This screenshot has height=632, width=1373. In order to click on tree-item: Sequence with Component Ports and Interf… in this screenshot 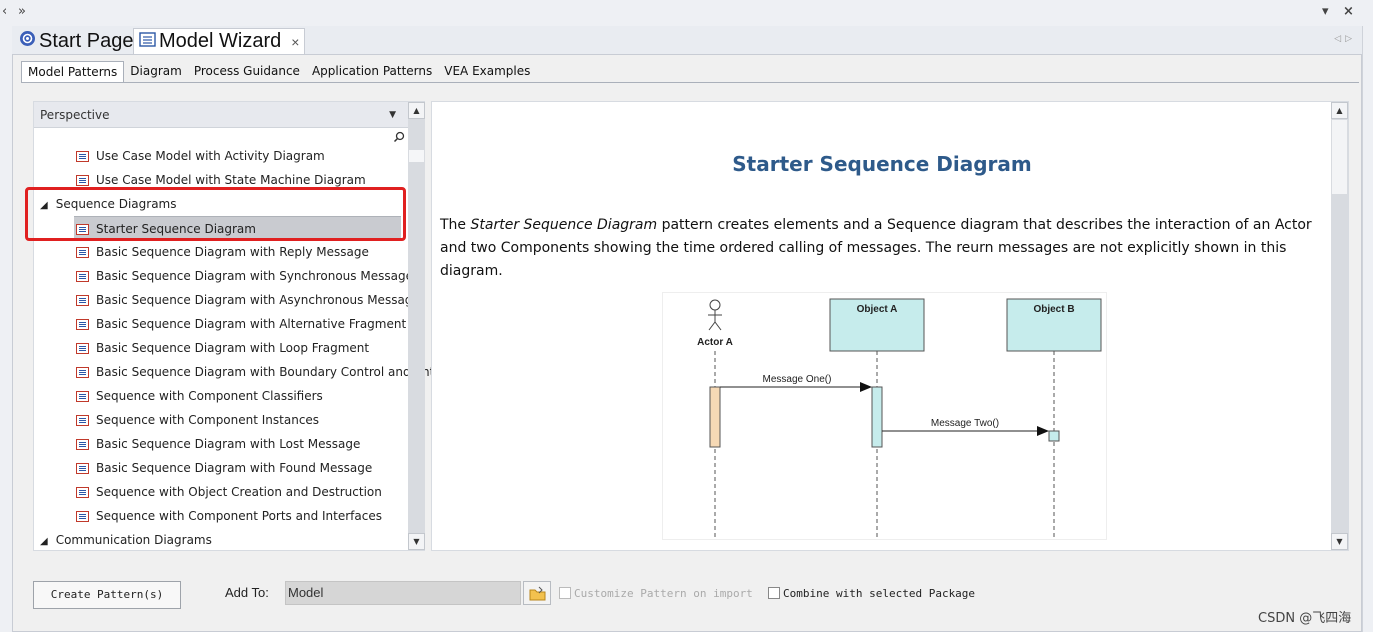, I will do `click(229, 516)`.